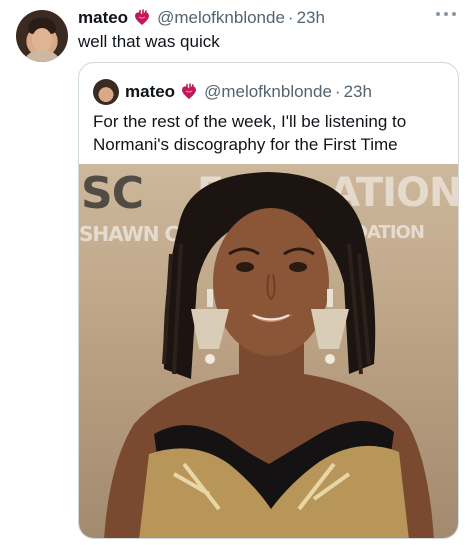 The width and height of the screenshot is (474, 545). What do you see at coordinates (149, 41) in the screenshot?
I see `tweet-text: well that was quick` at bounding box center [149, 41].